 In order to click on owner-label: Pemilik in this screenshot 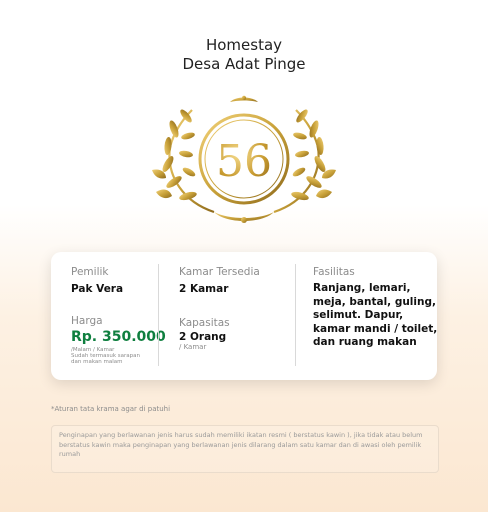, I will do `click(90, 272)`.